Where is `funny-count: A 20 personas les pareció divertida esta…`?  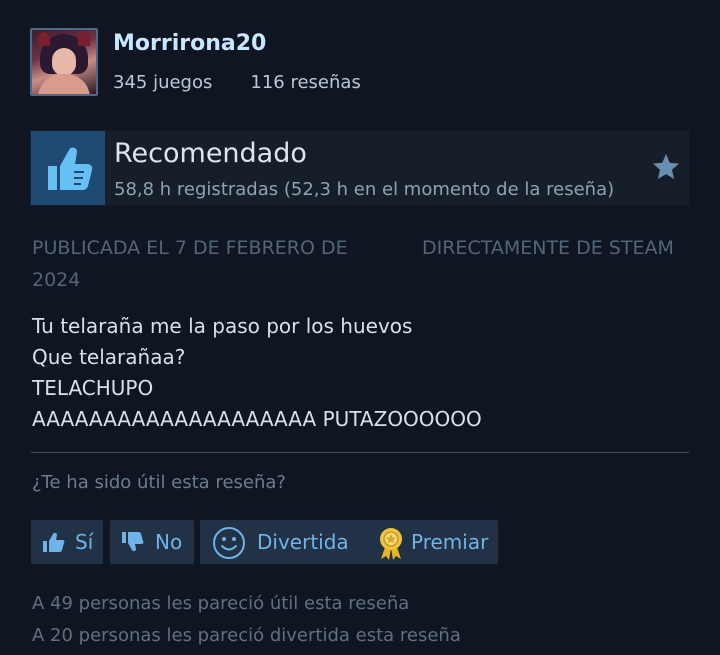
funny-count: A 20 personas les pareció divertida esta… is located at coordinates (246, 635).